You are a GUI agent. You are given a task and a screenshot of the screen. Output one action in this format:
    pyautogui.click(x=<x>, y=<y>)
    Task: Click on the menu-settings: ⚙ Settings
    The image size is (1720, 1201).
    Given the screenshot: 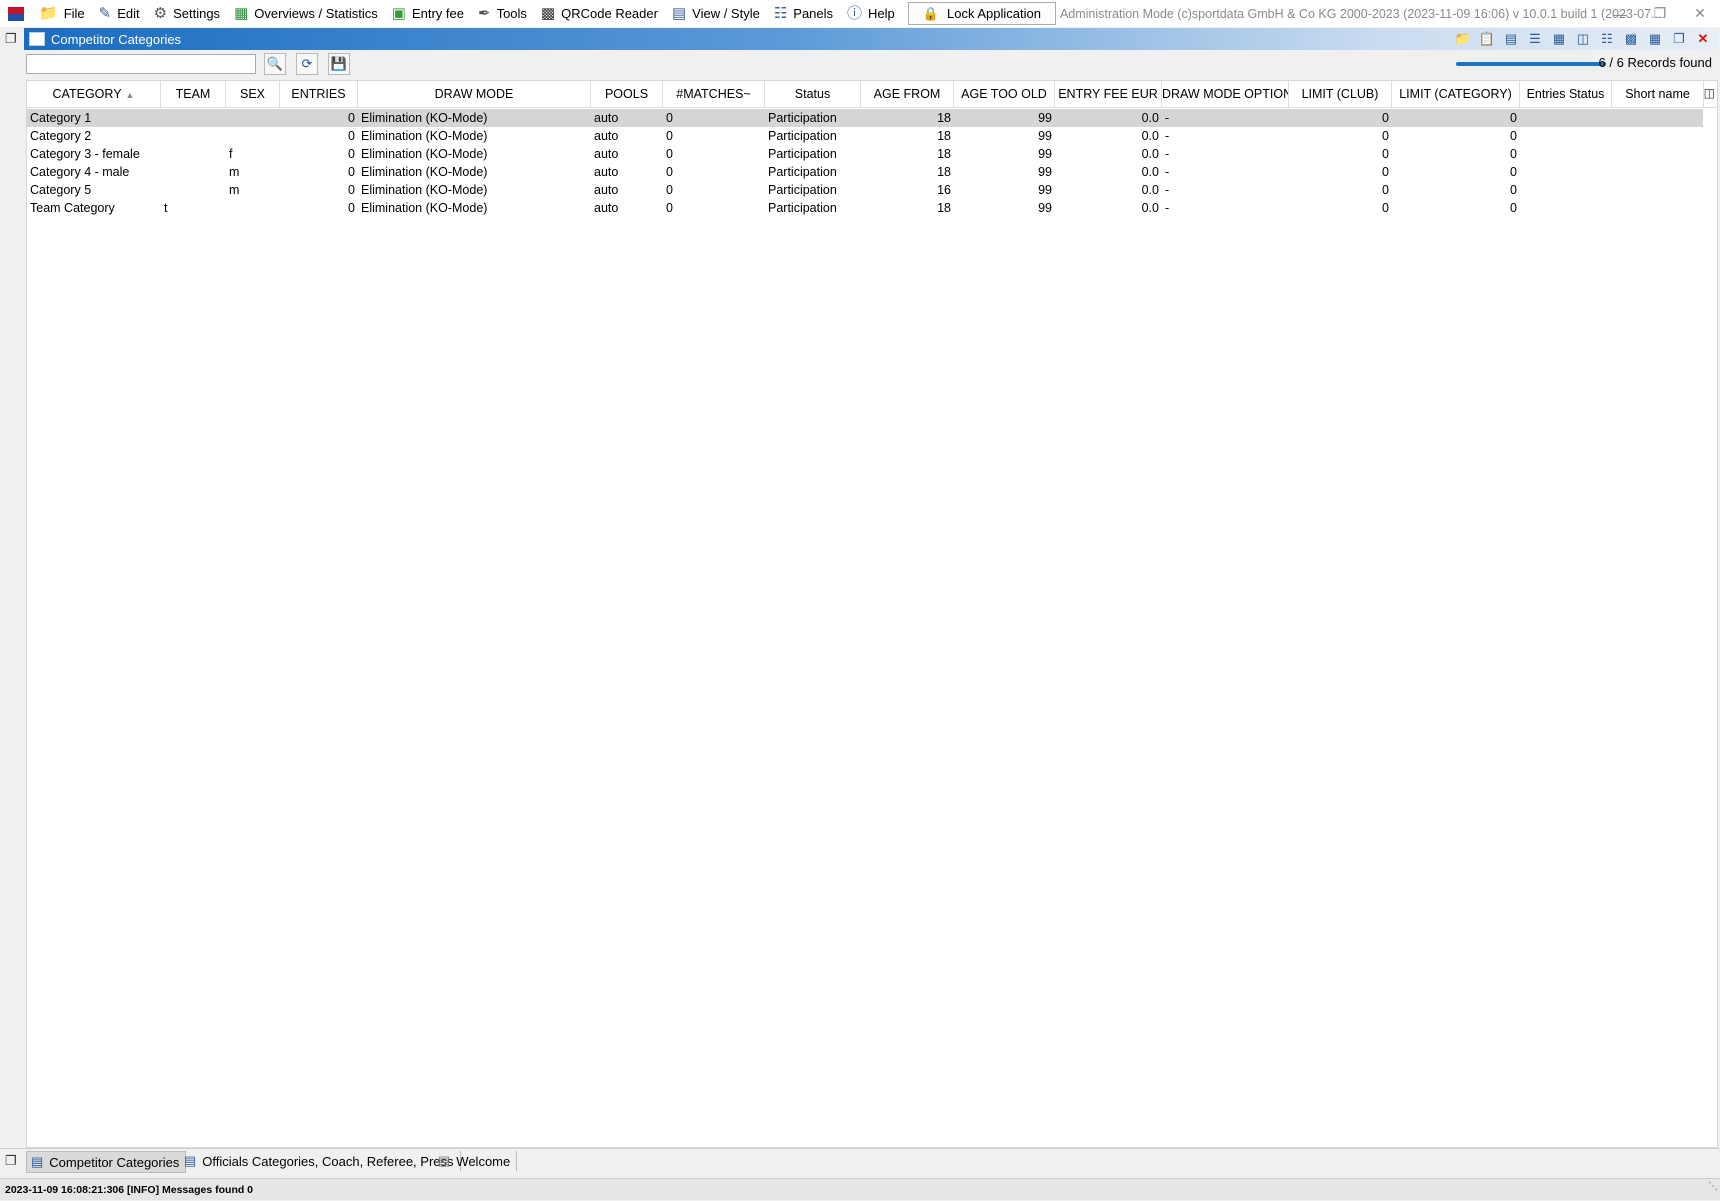 What is the action you would take?
    pyautogui.click(x=187, y=13)
    